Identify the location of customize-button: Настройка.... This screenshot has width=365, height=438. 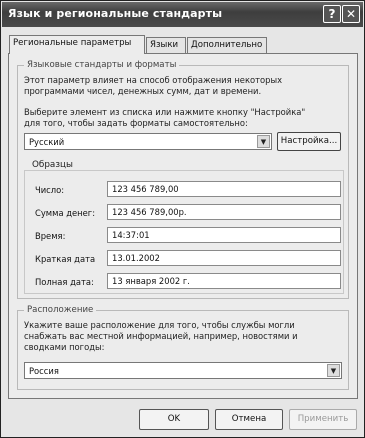
(309, 141).